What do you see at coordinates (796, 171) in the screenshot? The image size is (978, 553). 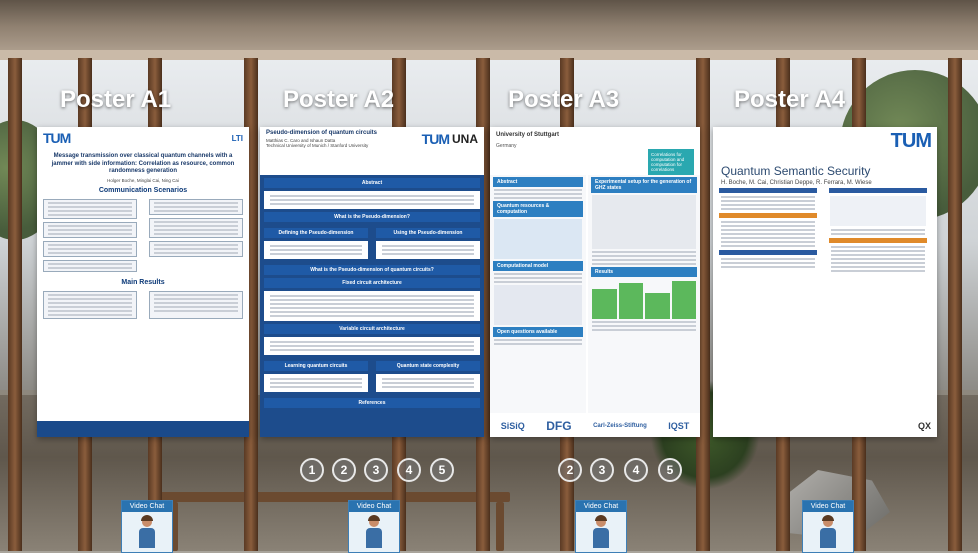 I see `poster-a4-title: Quantum Semantic Security` at bounding box center [796, 171].